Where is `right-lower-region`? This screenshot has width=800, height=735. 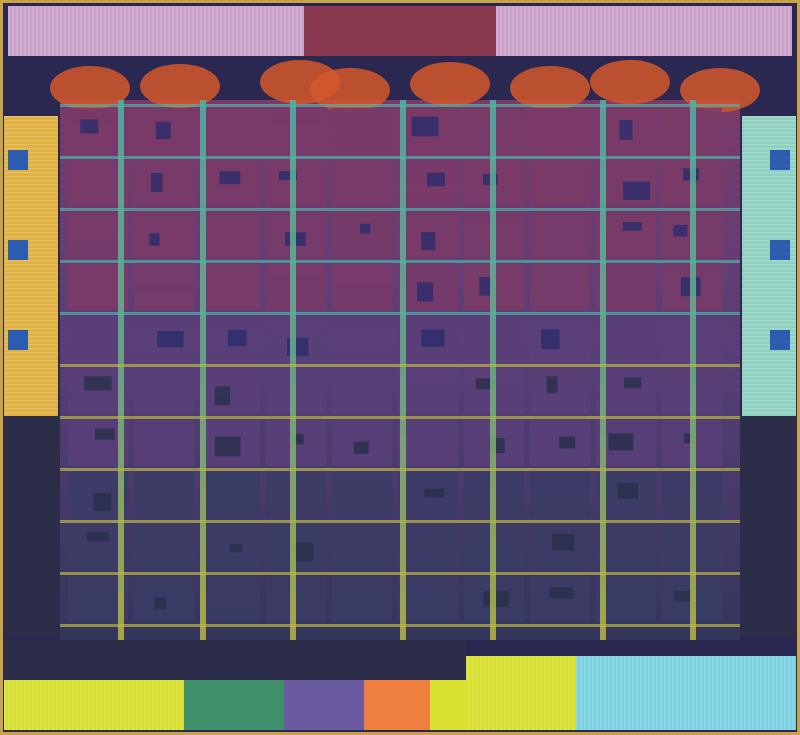 right-lower-region is located at coordinates (768, 526).